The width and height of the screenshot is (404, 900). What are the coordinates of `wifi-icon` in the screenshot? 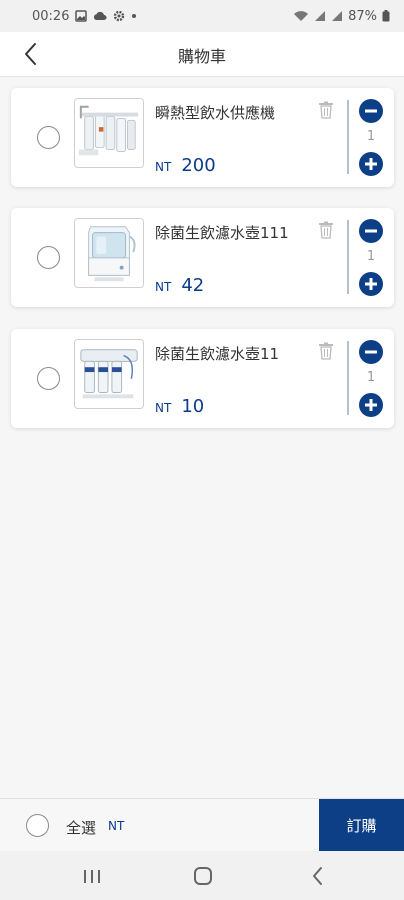 It's located at (301, 16).